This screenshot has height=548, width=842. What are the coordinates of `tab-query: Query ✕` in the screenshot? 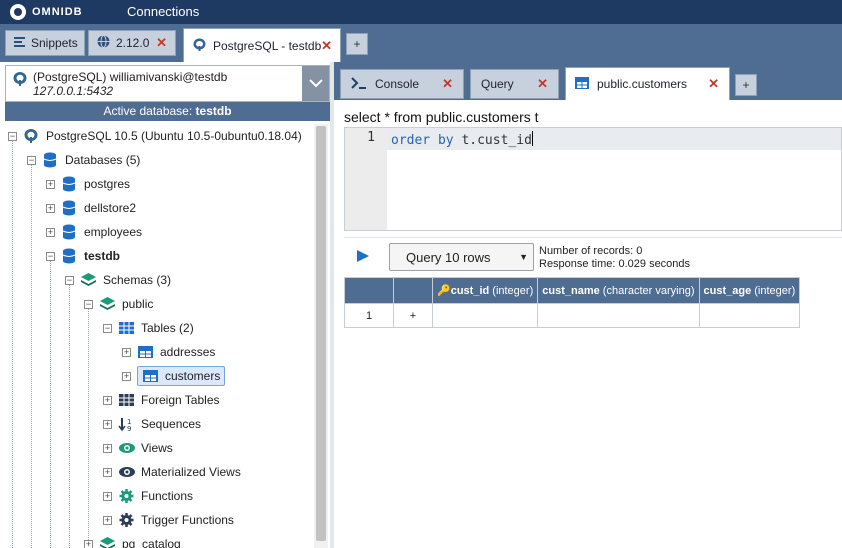 It's located at (514, 84).